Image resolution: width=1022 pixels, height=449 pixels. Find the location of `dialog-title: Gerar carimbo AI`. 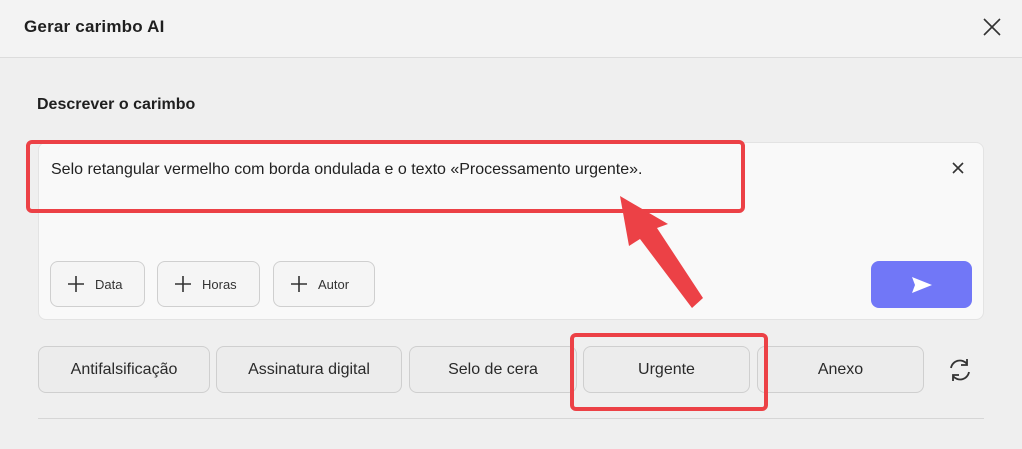

dialog-title: Gerar carimbo AI is located at coordinates (94, 26).